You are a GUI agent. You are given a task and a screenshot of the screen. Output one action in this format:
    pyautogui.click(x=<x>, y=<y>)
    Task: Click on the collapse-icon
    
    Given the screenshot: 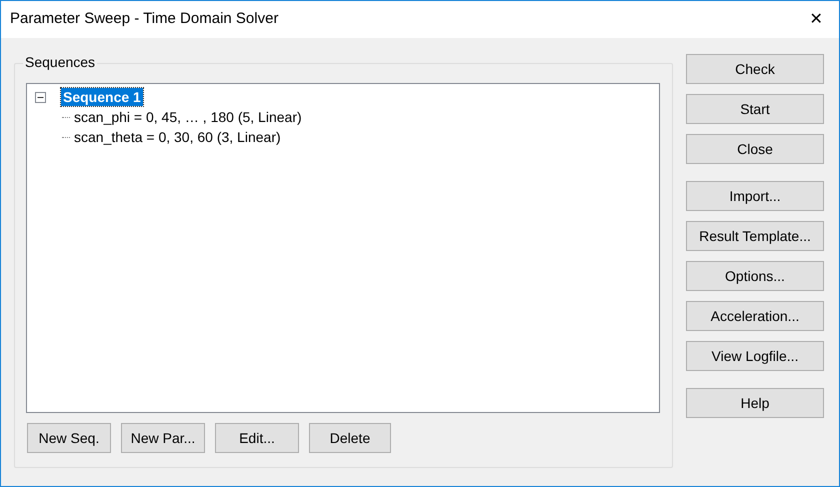 What is the action you would take?
    pyautogui.click(x=40, y=97)
    